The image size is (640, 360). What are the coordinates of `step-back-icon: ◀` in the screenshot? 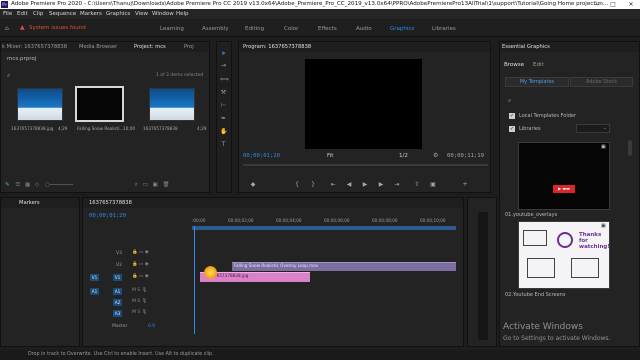 It's located at (349, 184).